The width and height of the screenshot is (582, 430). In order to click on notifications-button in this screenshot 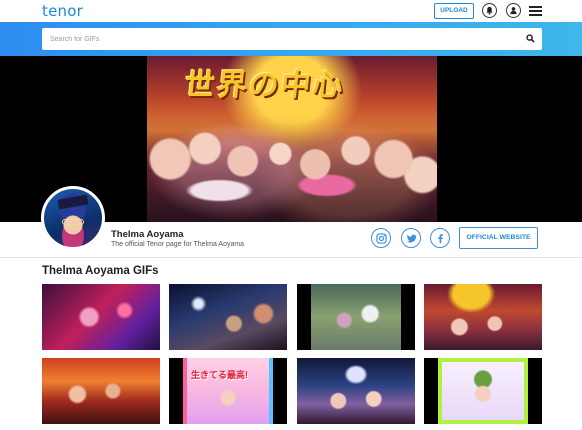, I will do `click(489, 10)`.